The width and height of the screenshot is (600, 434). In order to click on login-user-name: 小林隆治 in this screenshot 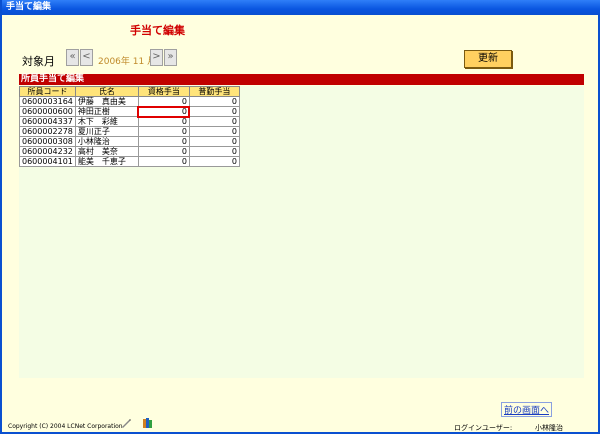, I will do `click(549, 428)`.